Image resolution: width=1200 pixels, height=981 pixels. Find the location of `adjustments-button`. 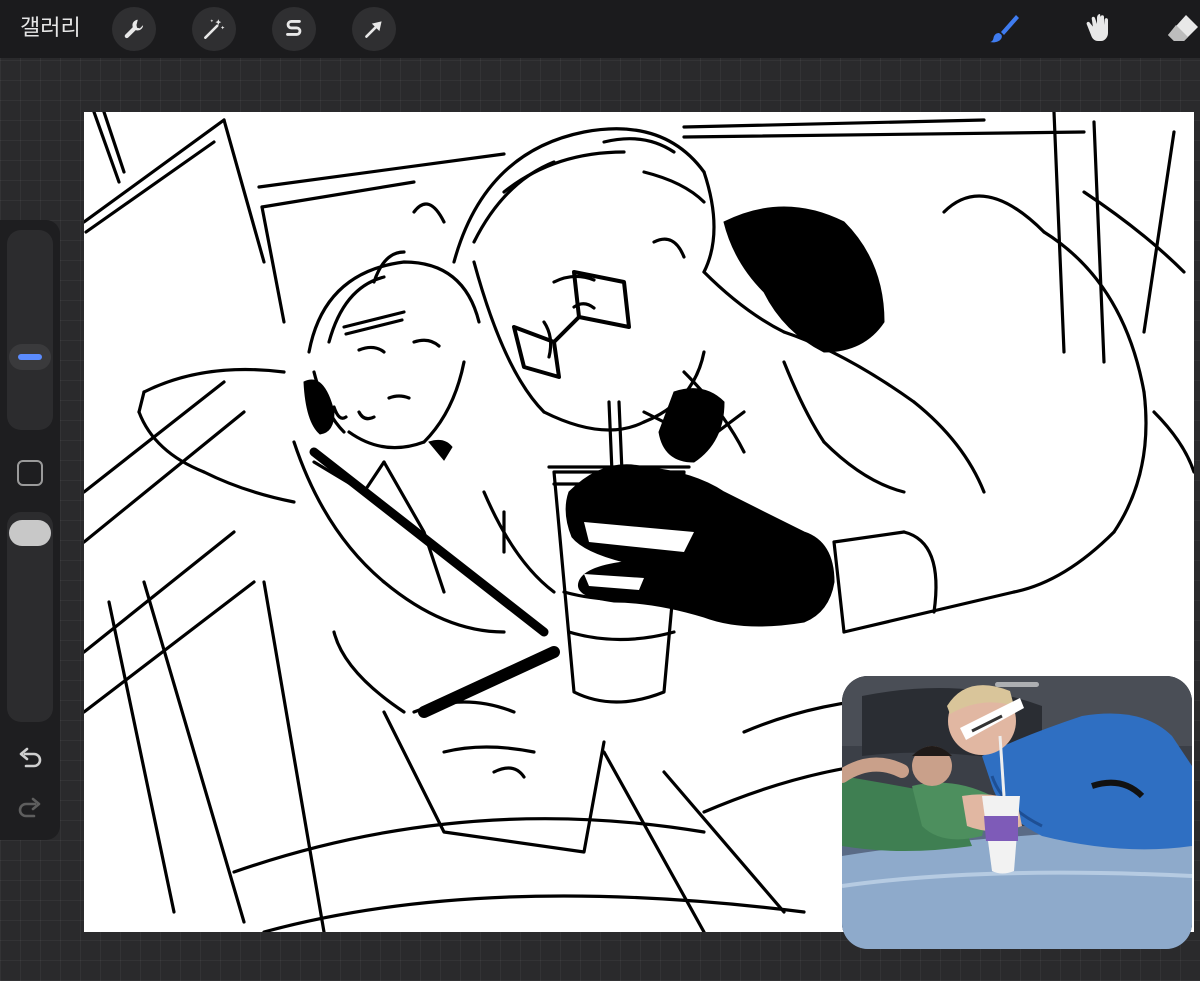

adjustments-button is located at coordinates (214, 29).